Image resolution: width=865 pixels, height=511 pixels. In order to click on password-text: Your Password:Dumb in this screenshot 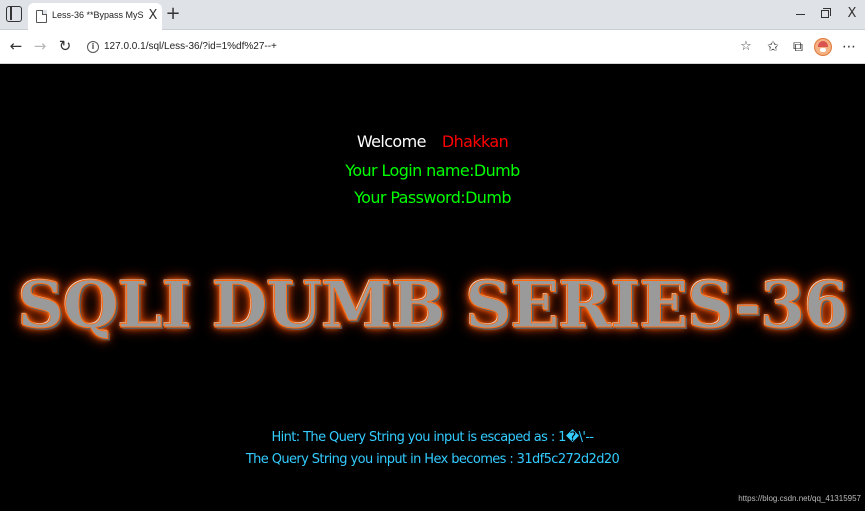, I will do `click(432, 197)`.